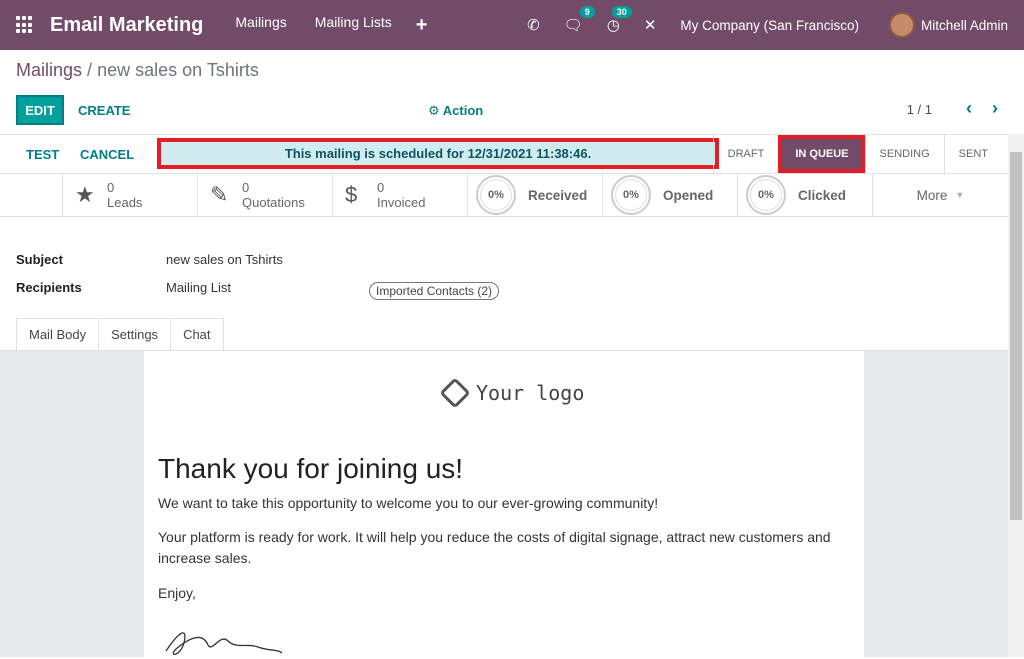  I want to click on stage-sent: SENT, so click(972, 154).